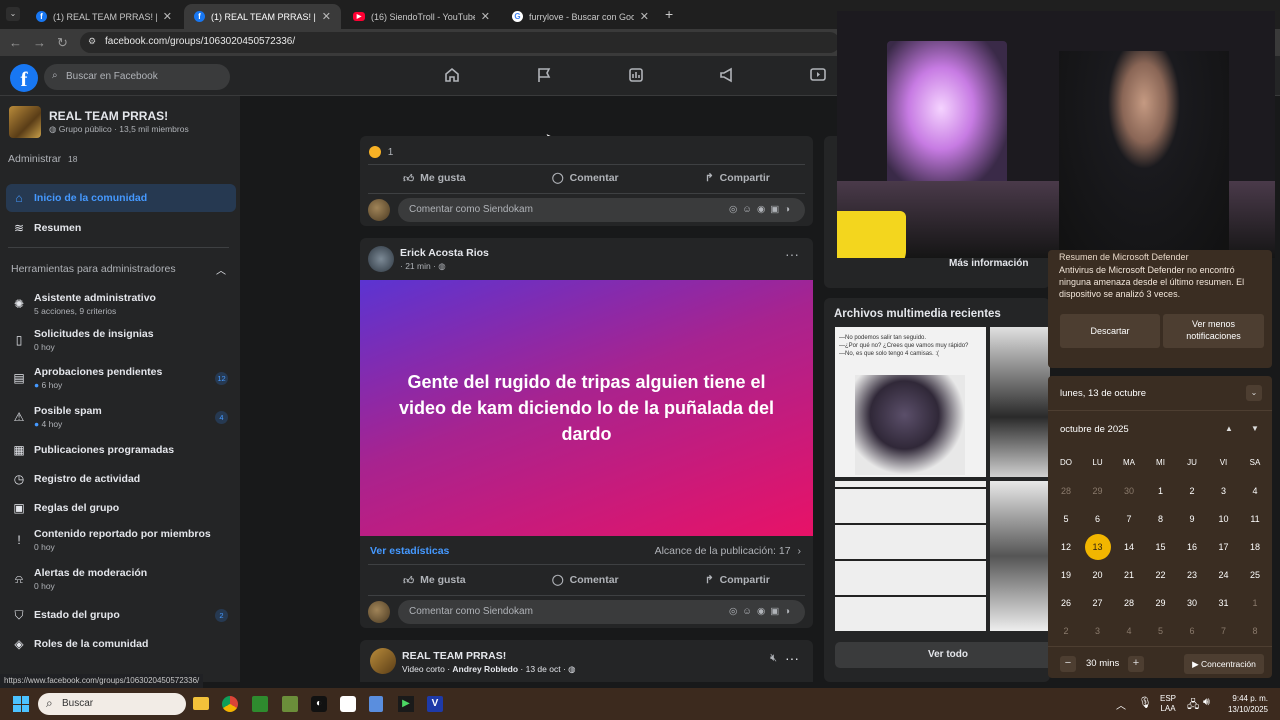 Image resolution: width=1280 pixels, height=720 pixels. What do you see at coordinates (1098, 575) in the screenshot?
I see `calendar-day: 20` at bounding box center [1098, 575].